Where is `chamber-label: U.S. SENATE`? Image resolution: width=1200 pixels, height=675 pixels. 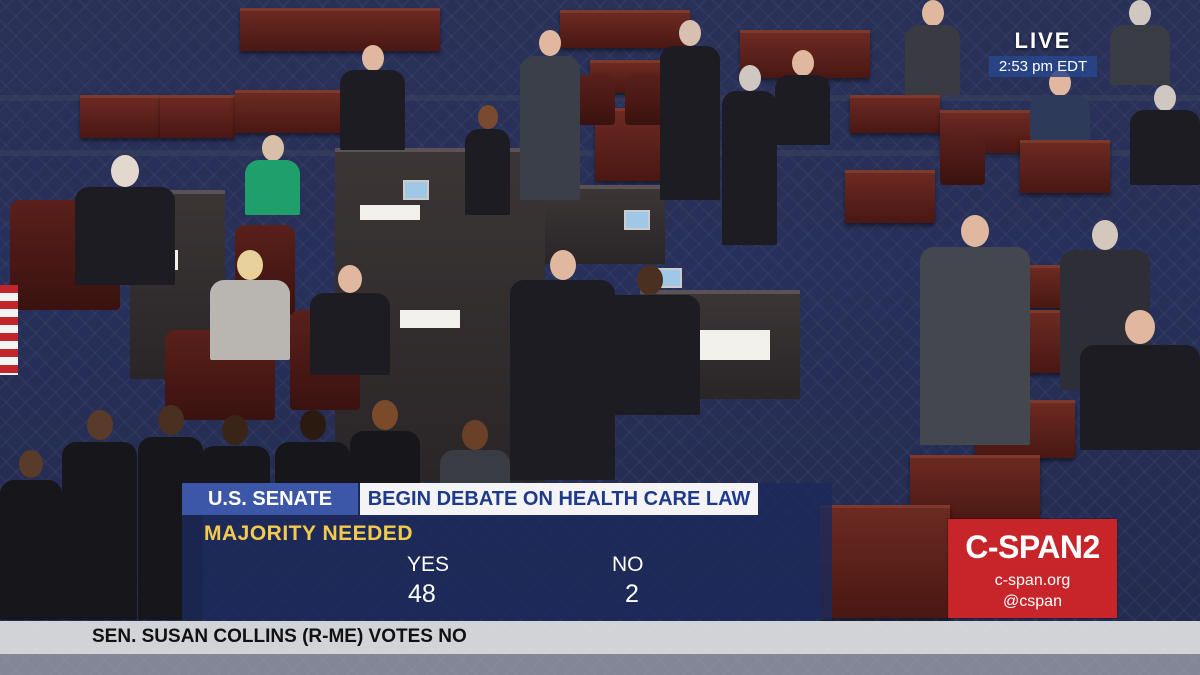
chamber-label: U.S. SENATE is located at coordinates (270, 499).